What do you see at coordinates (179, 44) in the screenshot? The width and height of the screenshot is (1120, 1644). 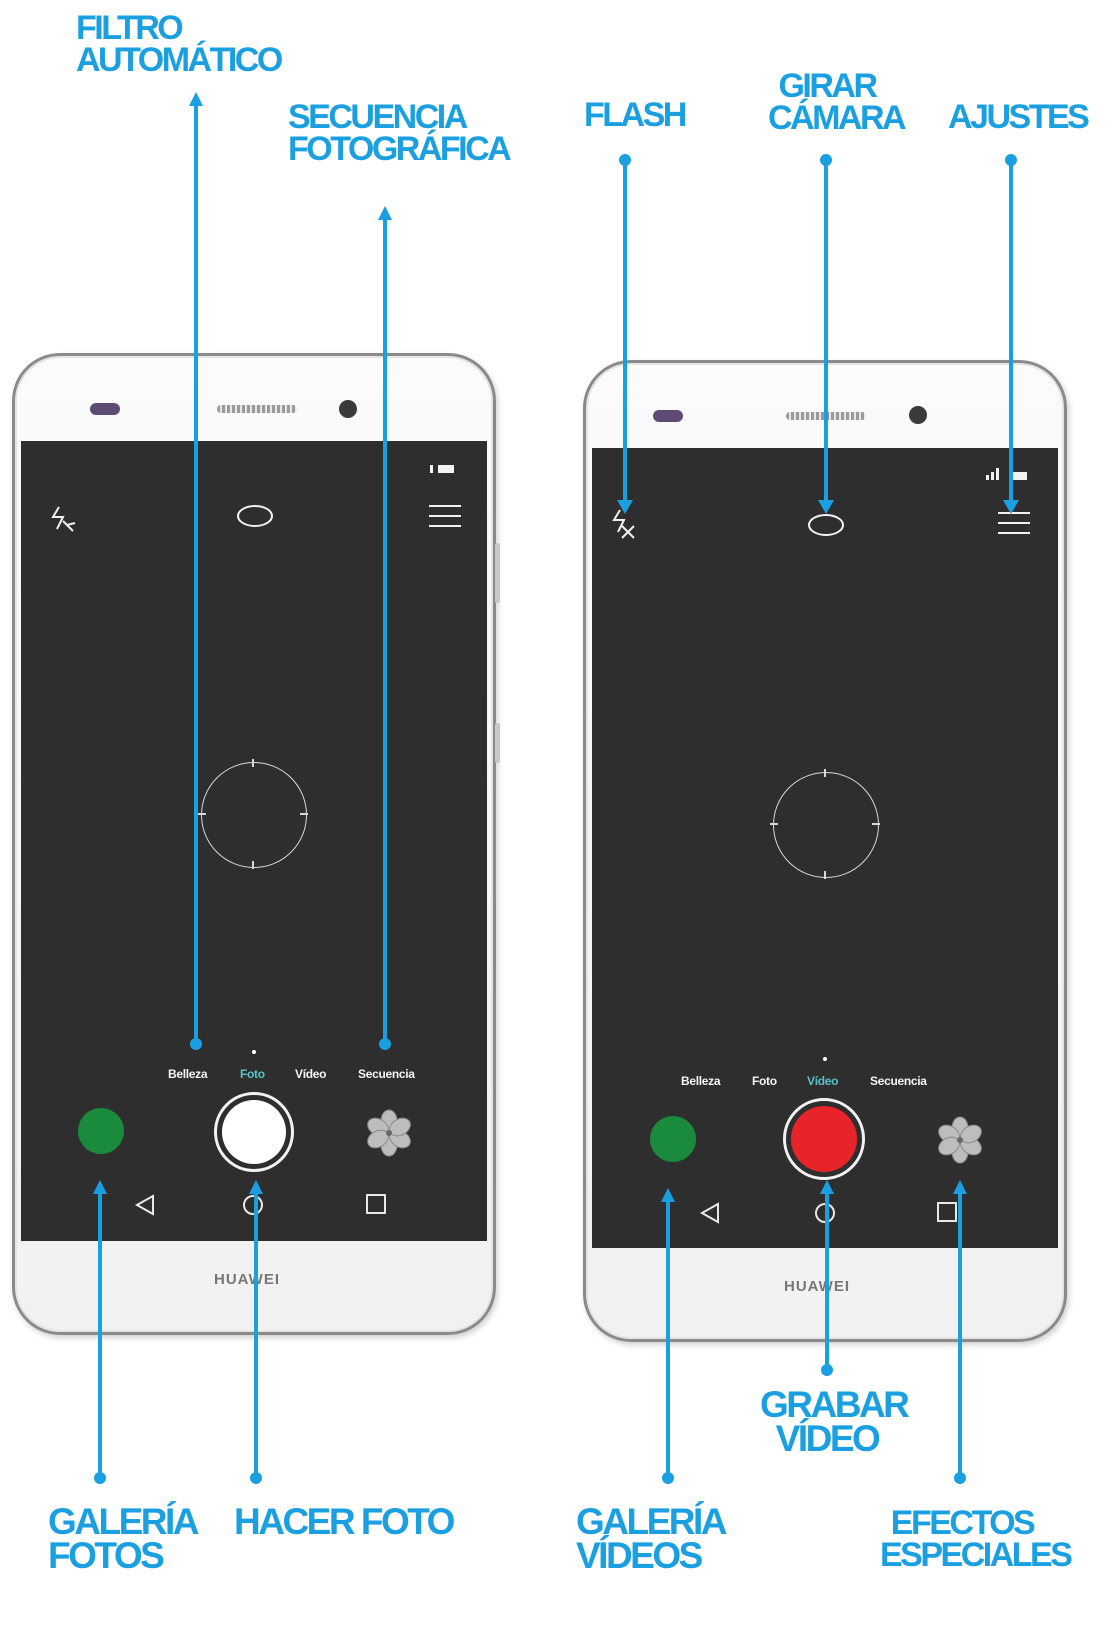 I see `callout-filtro-automatico: FILTRO AUTOMÁTICO` at bounding box center [179, 44].